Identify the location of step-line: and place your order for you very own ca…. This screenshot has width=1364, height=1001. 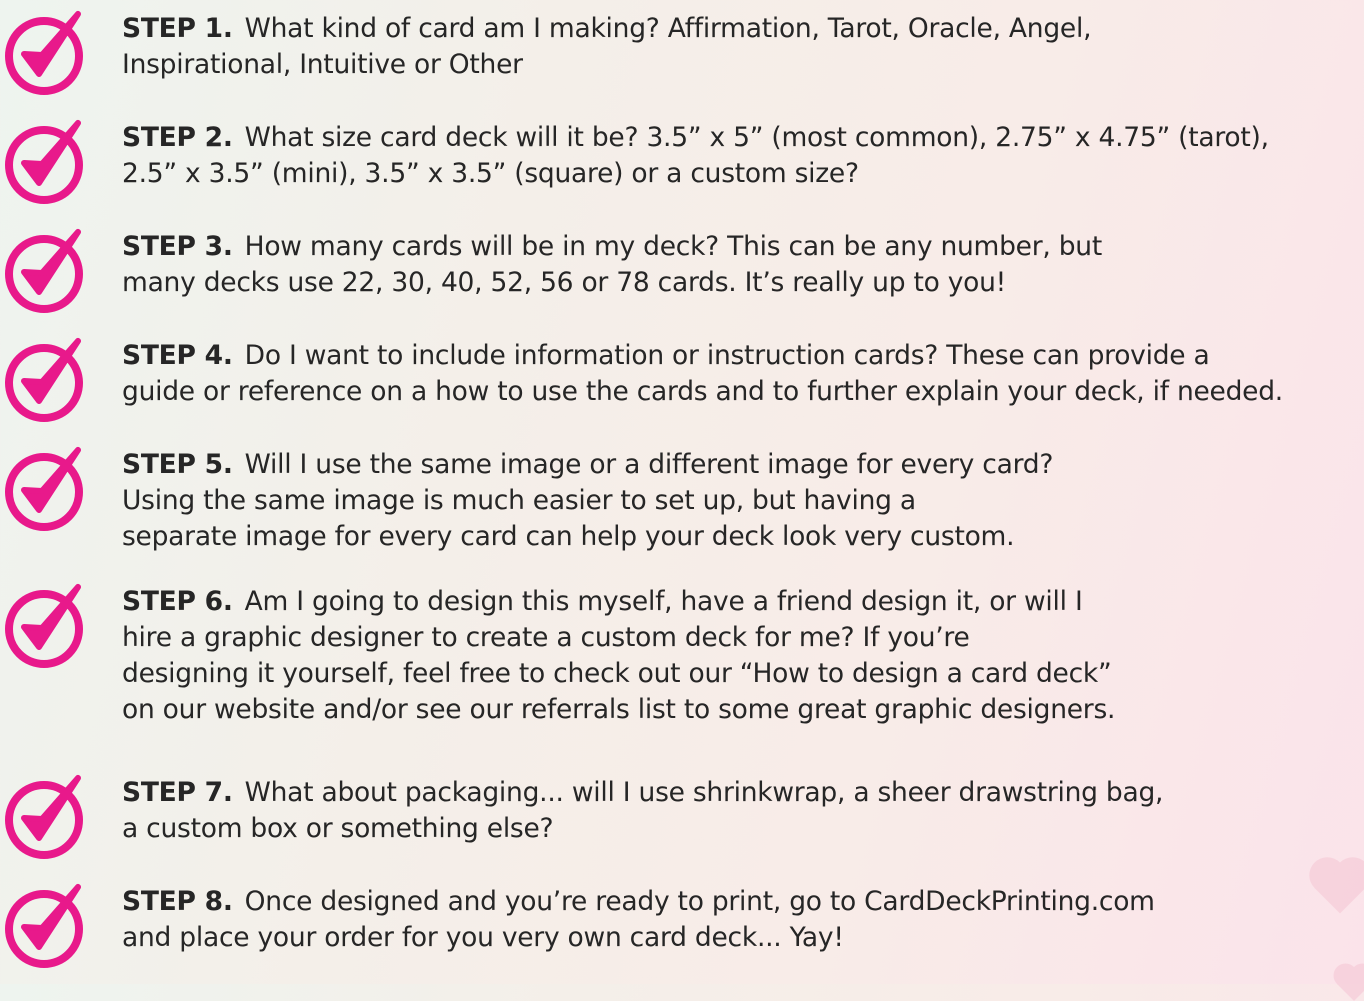
(638, 938).